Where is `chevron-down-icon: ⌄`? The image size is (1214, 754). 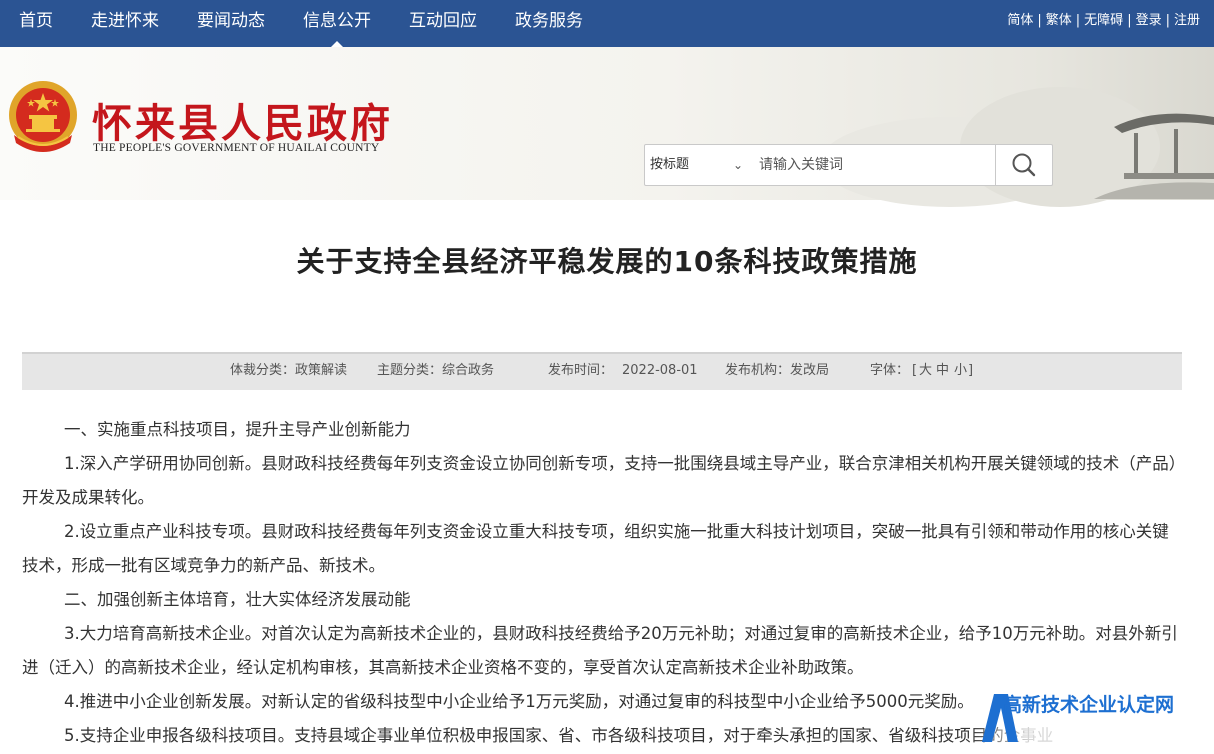 chevron-down-icon: ⌄ is located at coordinates (737, 165).